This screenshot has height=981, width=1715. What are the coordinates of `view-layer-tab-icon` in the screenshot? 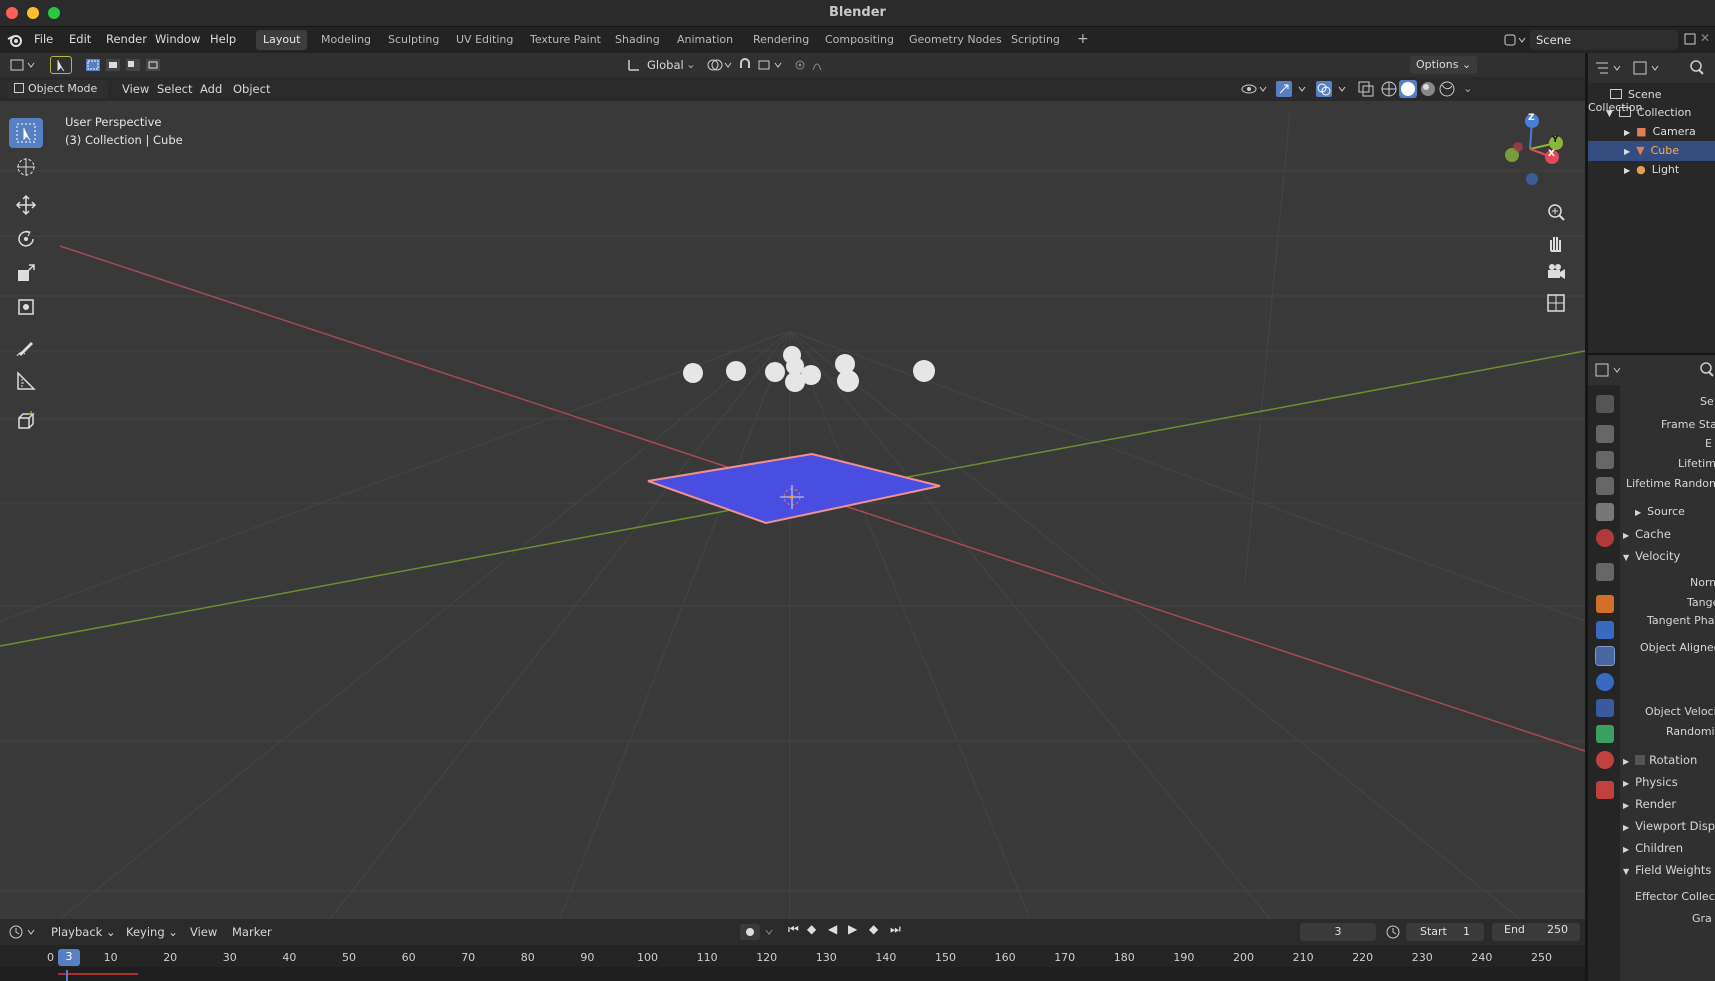 It's located at (1605, 486).